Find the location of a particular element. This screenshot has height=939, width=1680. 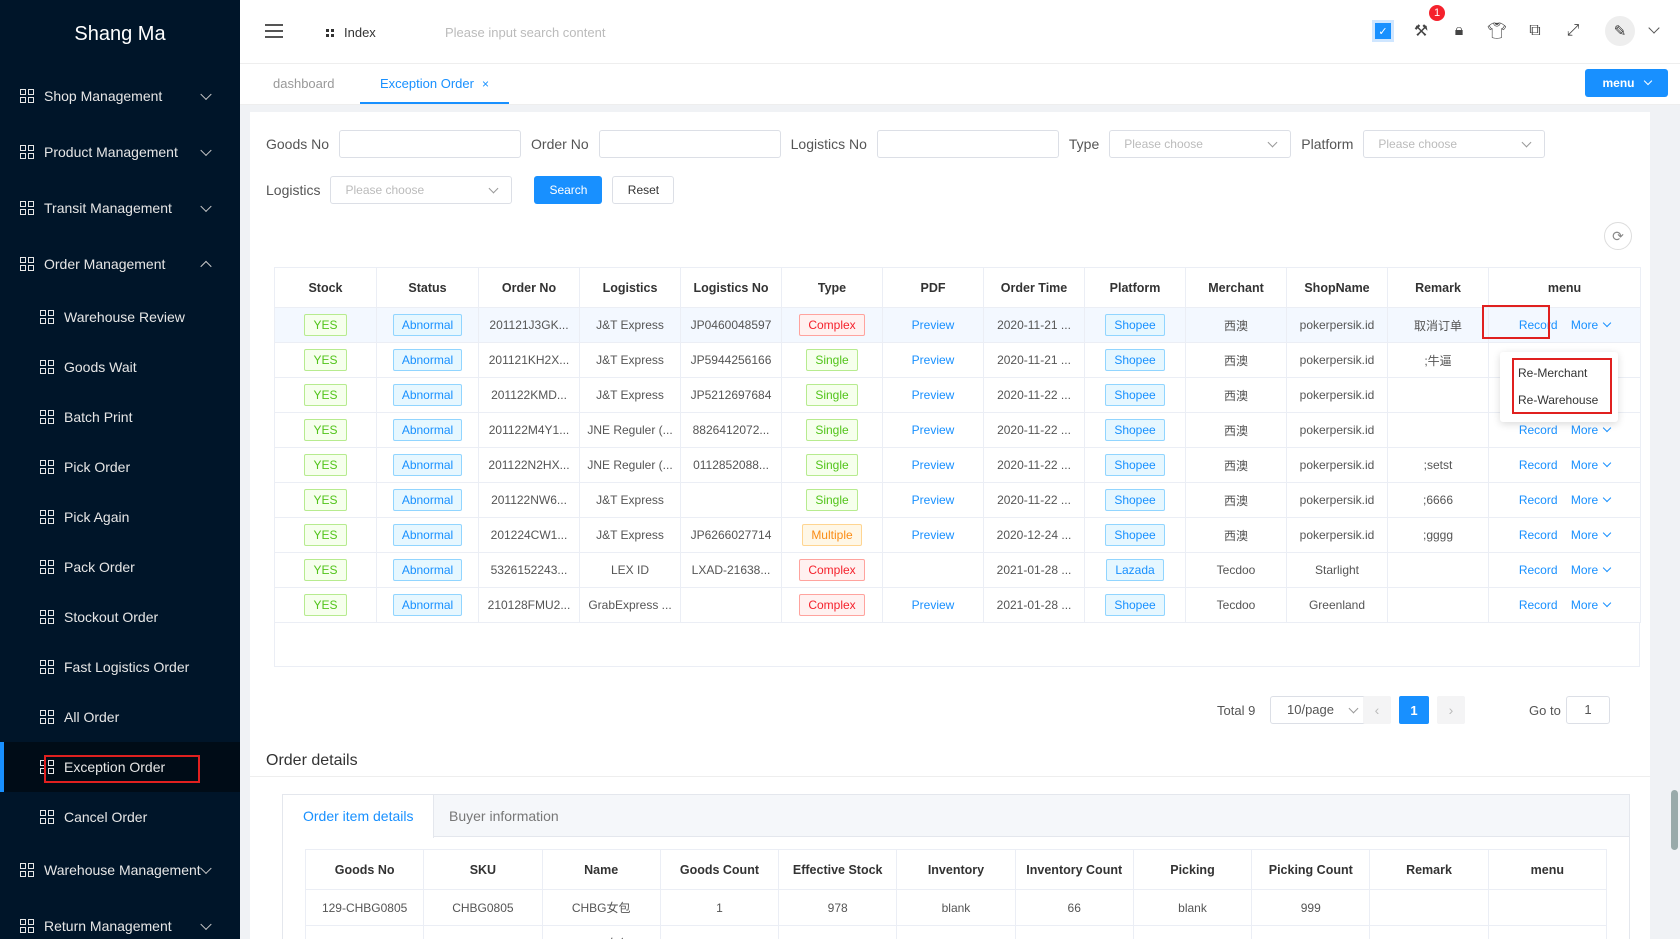

hamburger-icon is located at coordinates (274, 31).